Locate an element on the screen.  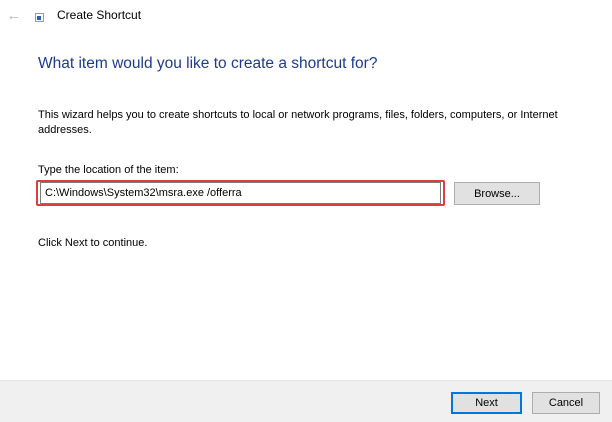
cancel-button: Cancel is located at coordinates (566, 403).